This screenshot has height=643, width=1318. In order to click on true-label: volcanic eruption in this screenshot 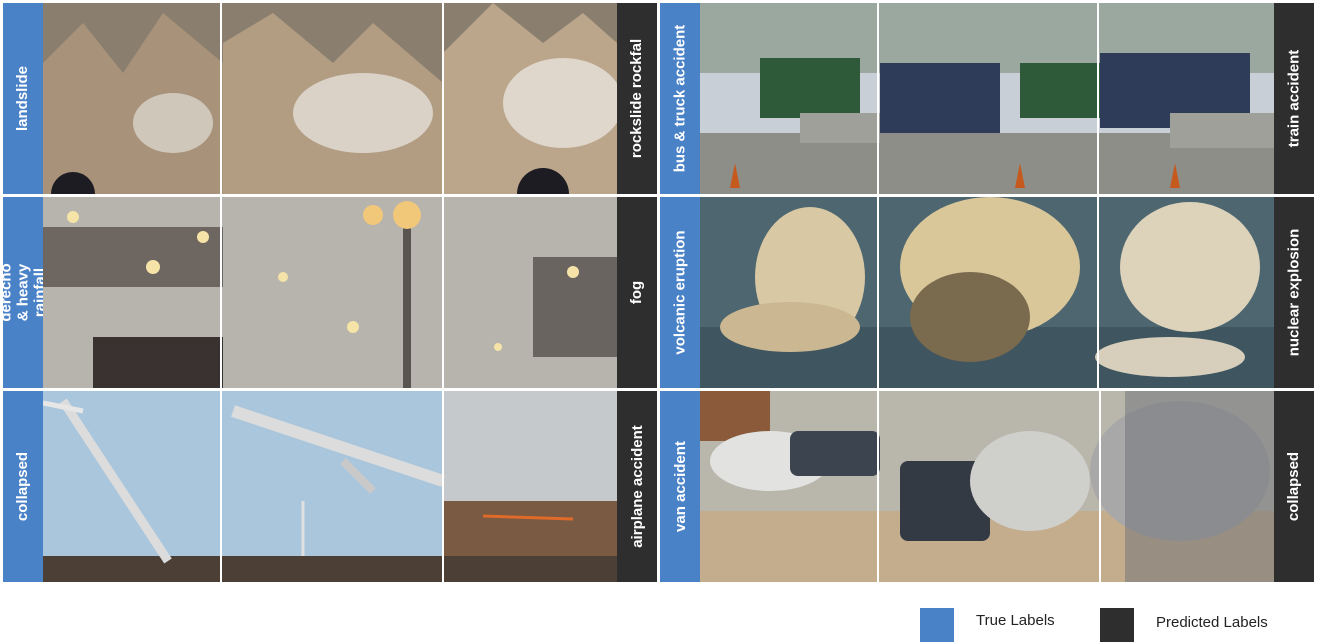, I will do `click(680, 292)`.